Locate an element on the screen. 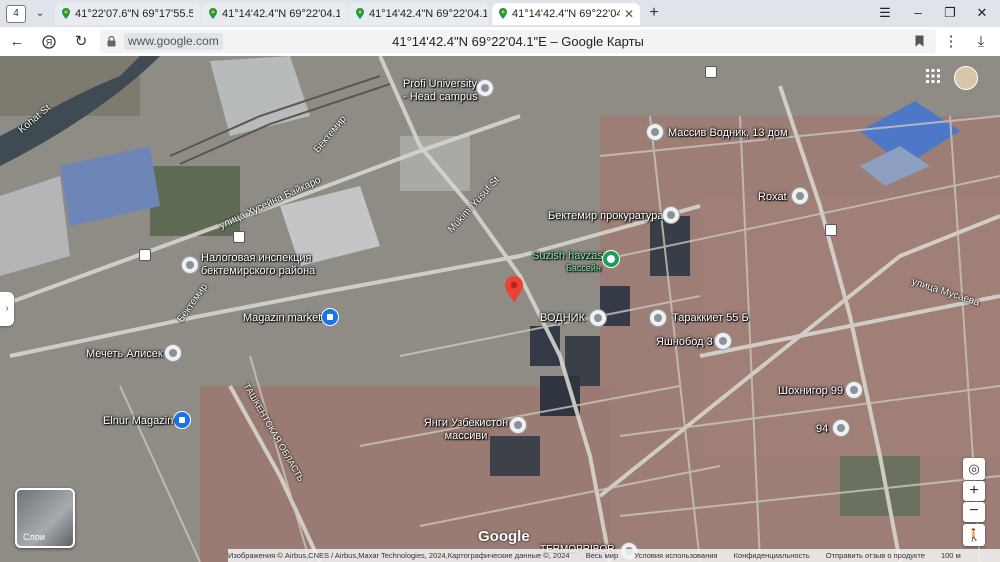 This screenshot has width=1000, height=562. svg-text: Я is located at coordinates (49, 43).